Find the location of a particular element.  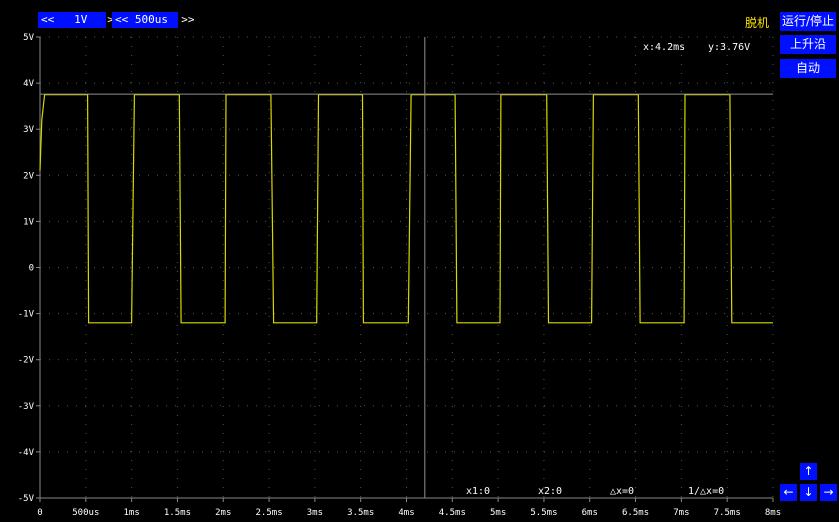

x-tick-label: 5ms is located at coordinates (498, 513).